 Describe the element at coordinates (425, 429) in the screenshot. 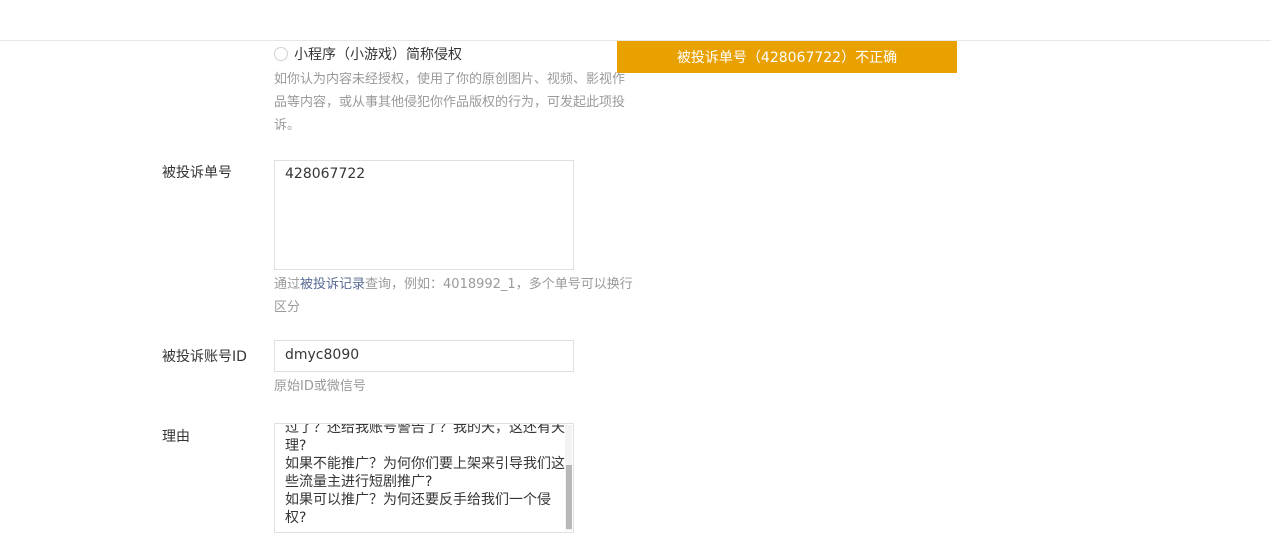

I see `reason-line: 过了？还给我账号警告了？我的天，这还有天` at that location.